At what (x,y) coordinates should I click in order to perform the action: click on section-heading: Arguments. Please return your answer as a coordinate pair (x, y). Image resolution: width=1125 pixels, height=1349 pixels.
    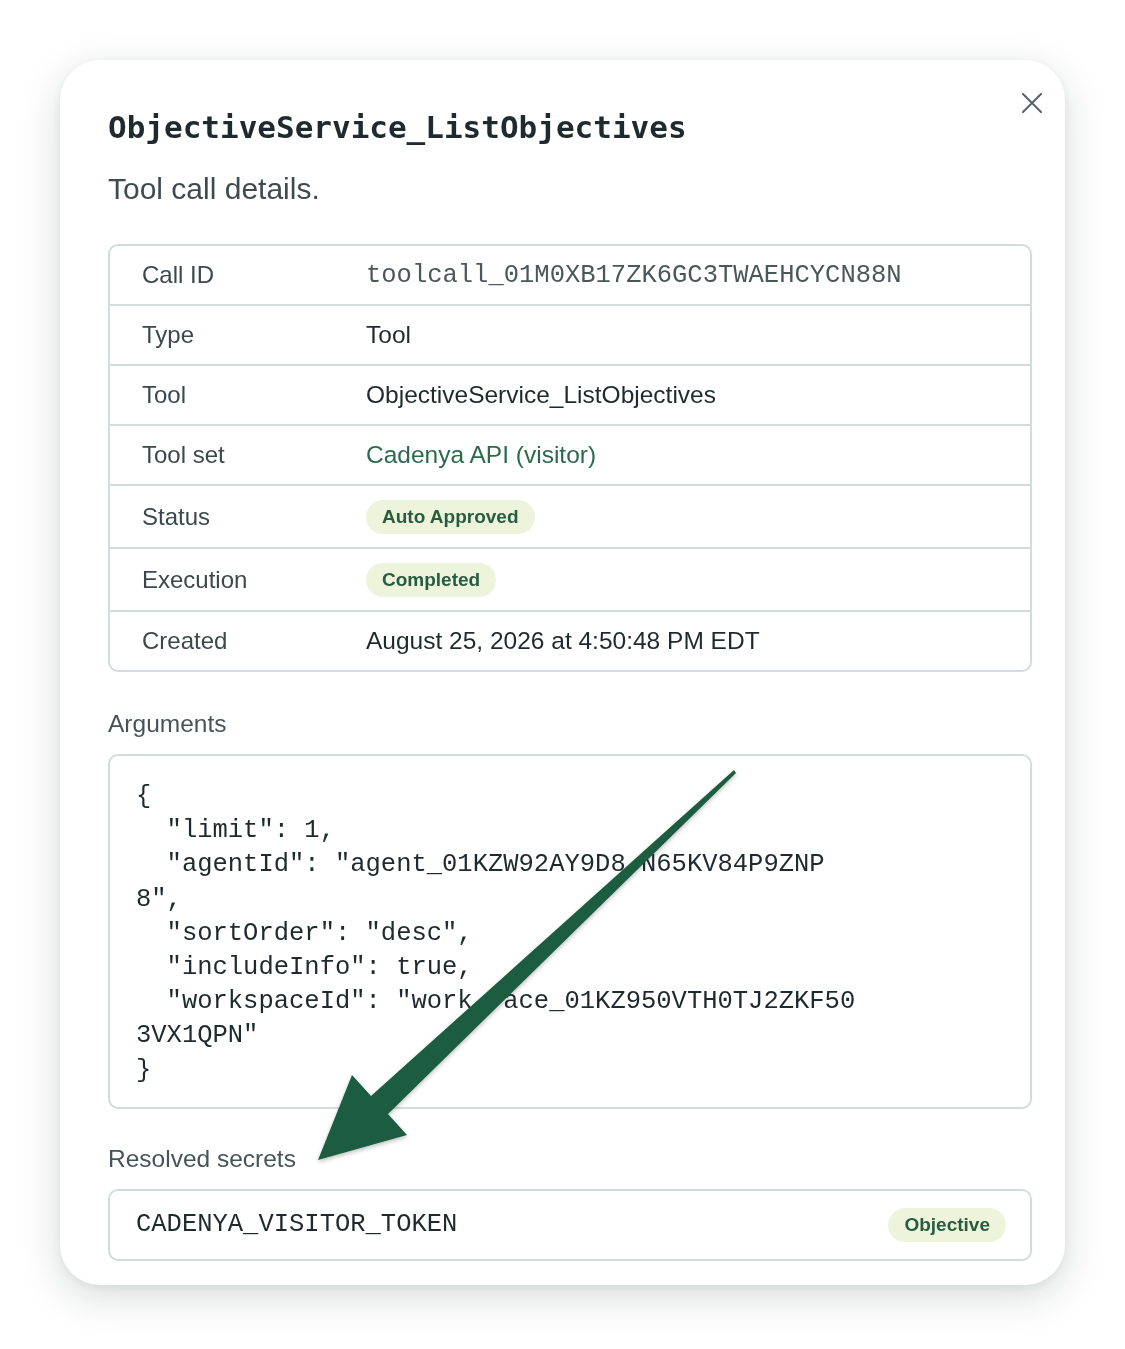
    Looking at the image, I should click on (168, 724).